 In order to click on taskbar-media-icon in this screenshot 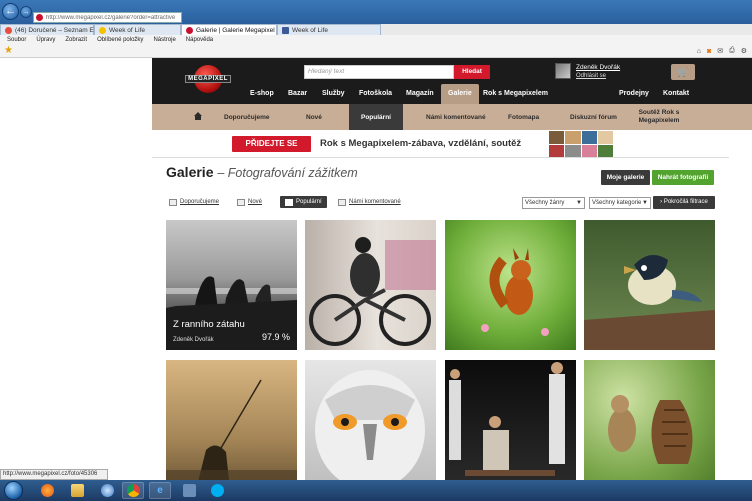, I will do `click(189, 490)`.